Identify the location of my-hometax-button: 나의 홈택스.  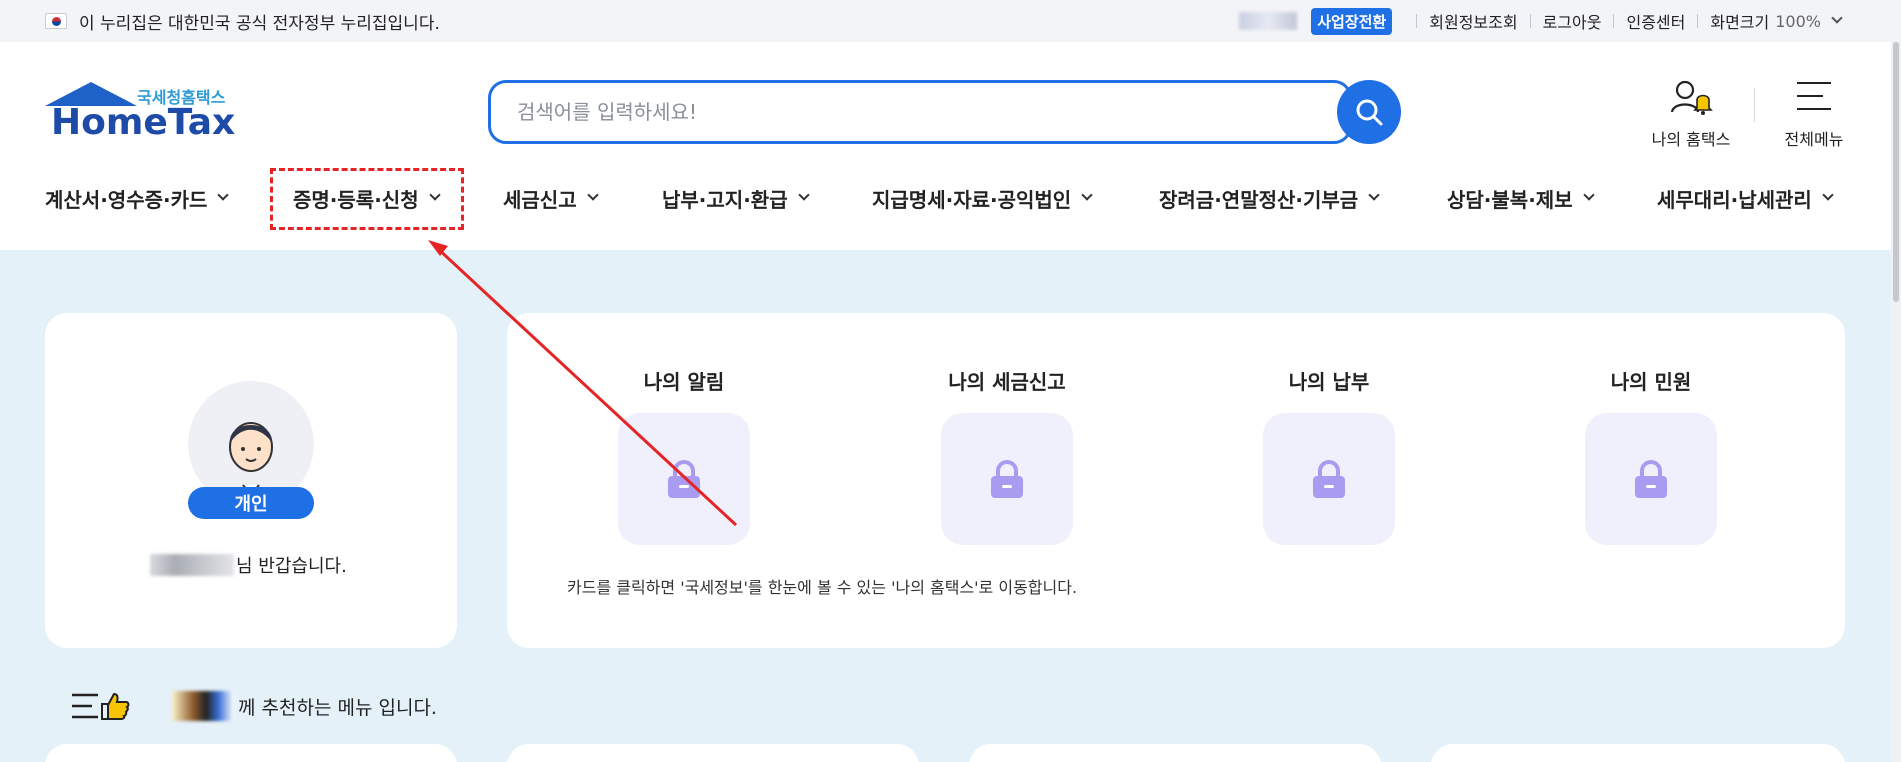
(1691, 114).